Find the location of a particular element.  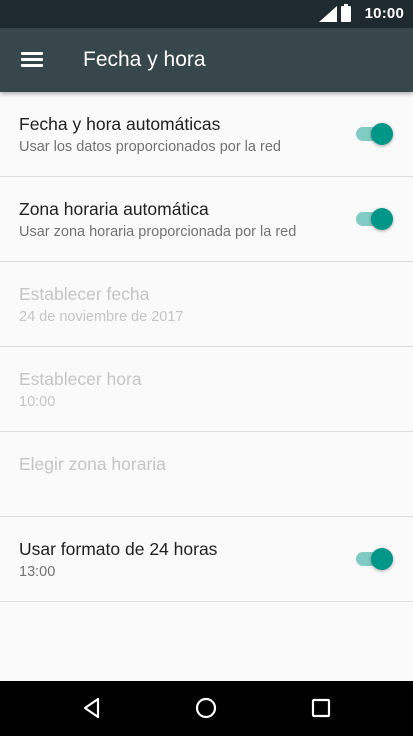

setting-subtitle: 13:00 is located at coordinates (37, 572).